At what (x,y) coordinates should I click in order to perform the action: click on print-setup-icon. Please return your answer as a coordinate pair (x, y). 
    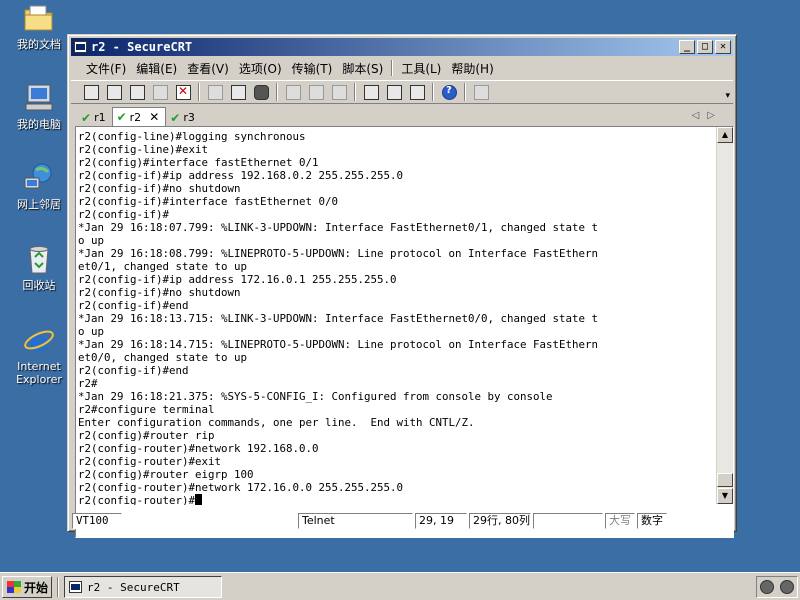
    Looking at the image, I should click on (293, 92).